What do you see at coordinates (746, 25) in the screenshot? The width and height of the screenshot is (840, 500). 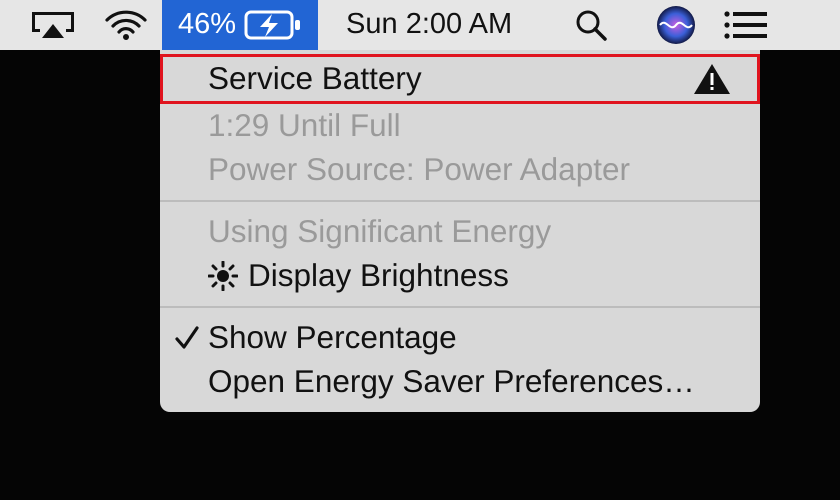 I see `list-icon` at bounding box center [746, 25].